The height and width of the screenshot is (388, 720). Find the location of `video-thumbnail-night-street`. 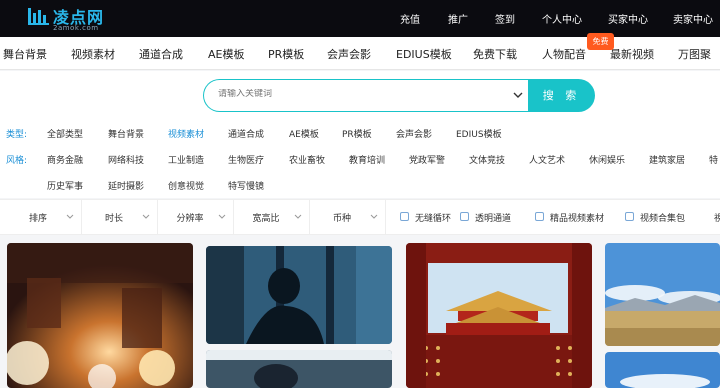

video-thumbnail-night-street is located at coordinates (100, 315).